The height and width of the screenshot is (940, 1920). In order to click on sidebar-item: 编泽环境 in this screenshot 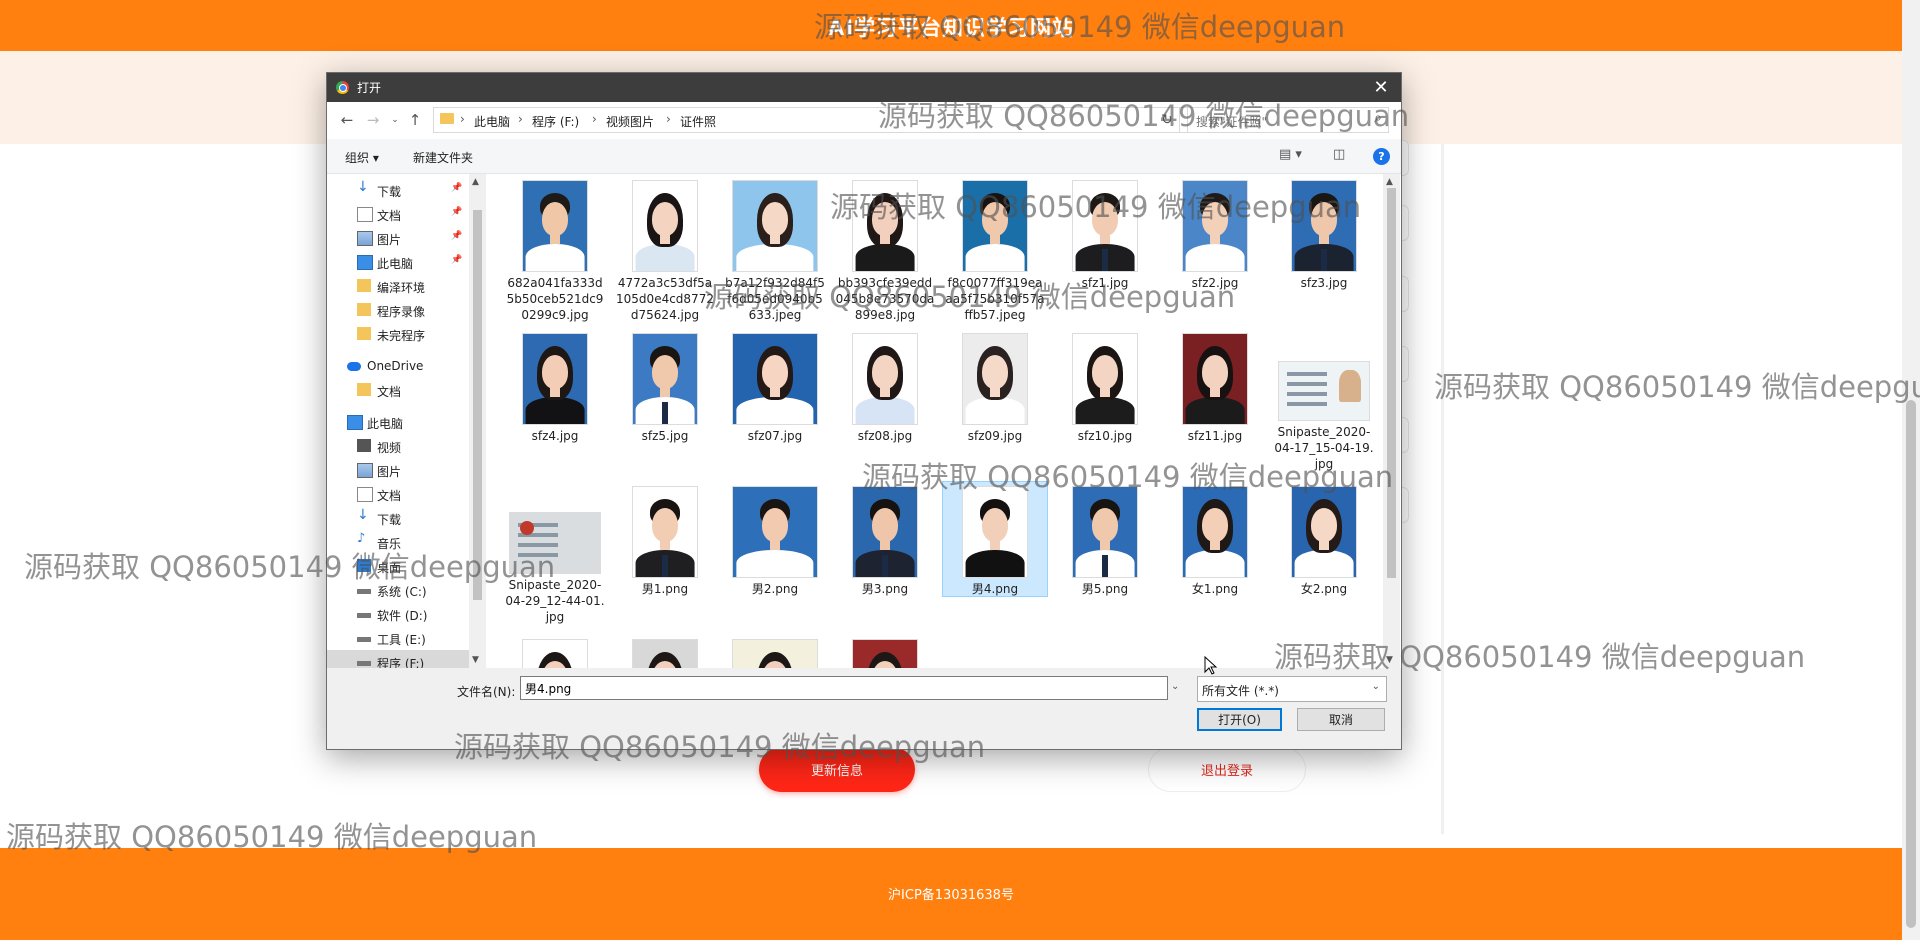, I will do `click(398, 286)`.